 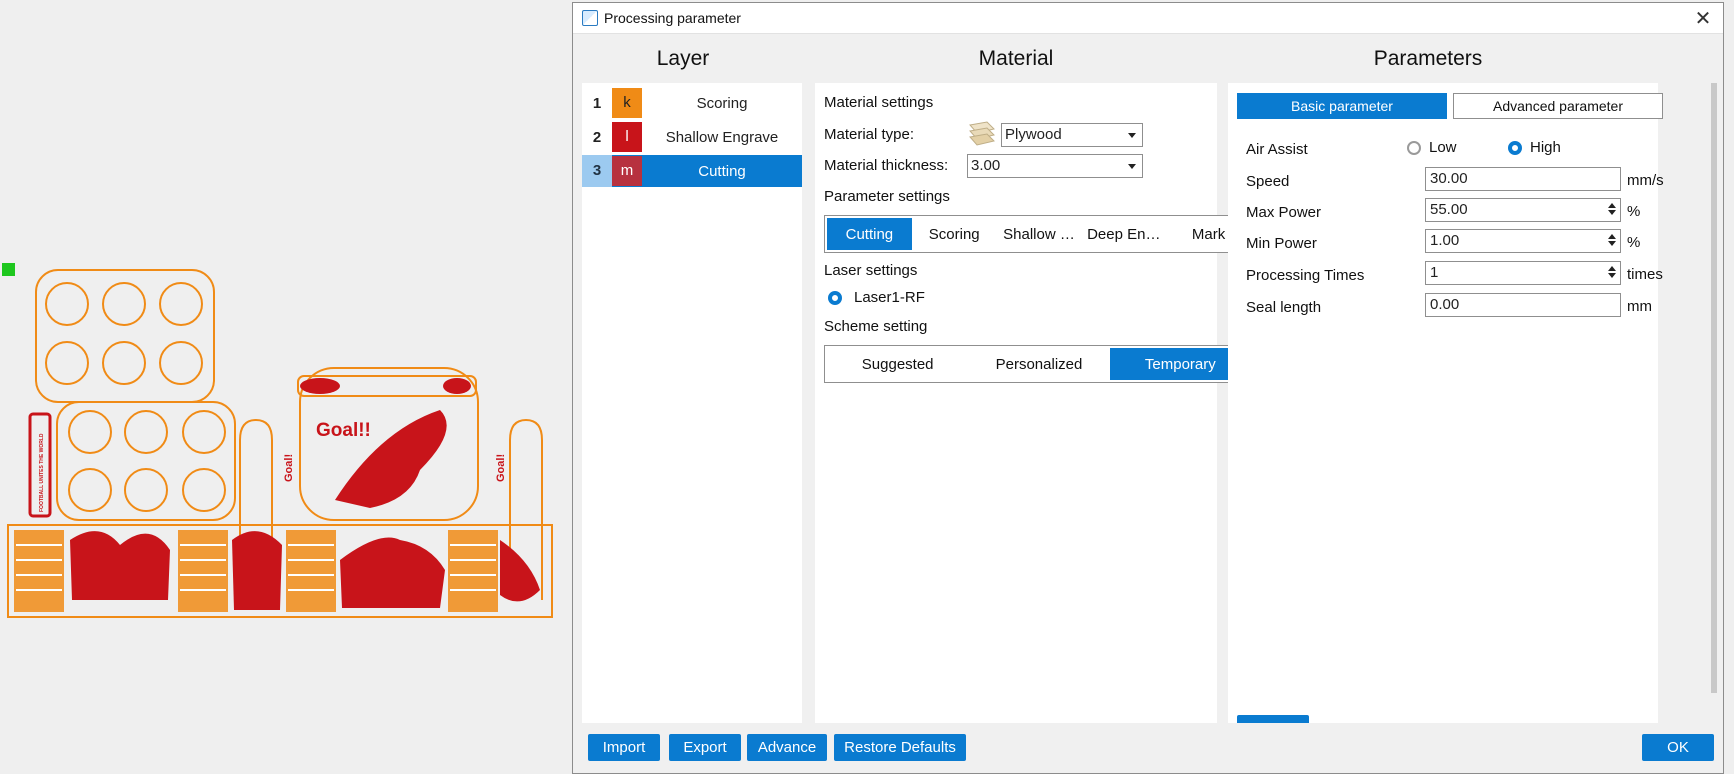 What do you see at coordinates (787, 747) in the screenshot?
I see `advance-button: Advance` at bounding box center [787, 747].